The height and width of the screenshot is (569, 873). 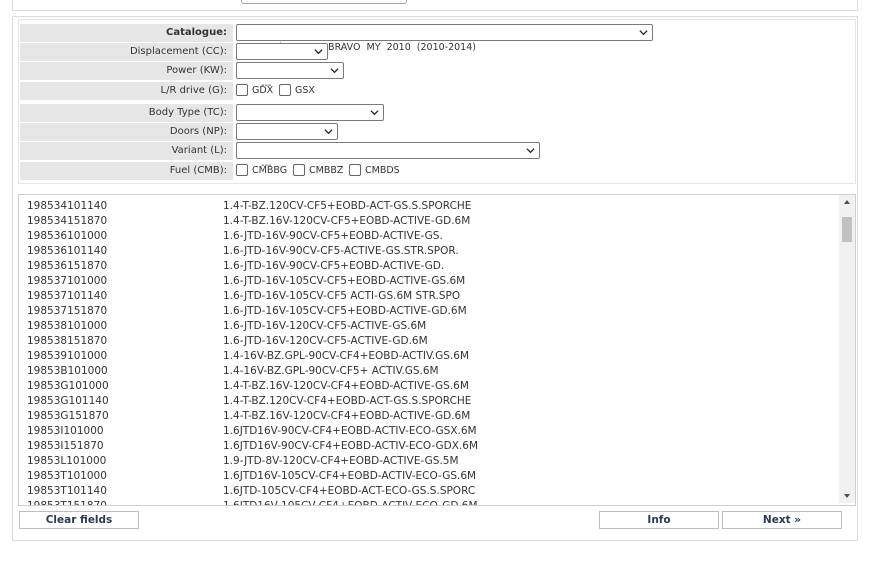 I want to click on clear-fields-button: Clear fields, so click(x=79, y=520).